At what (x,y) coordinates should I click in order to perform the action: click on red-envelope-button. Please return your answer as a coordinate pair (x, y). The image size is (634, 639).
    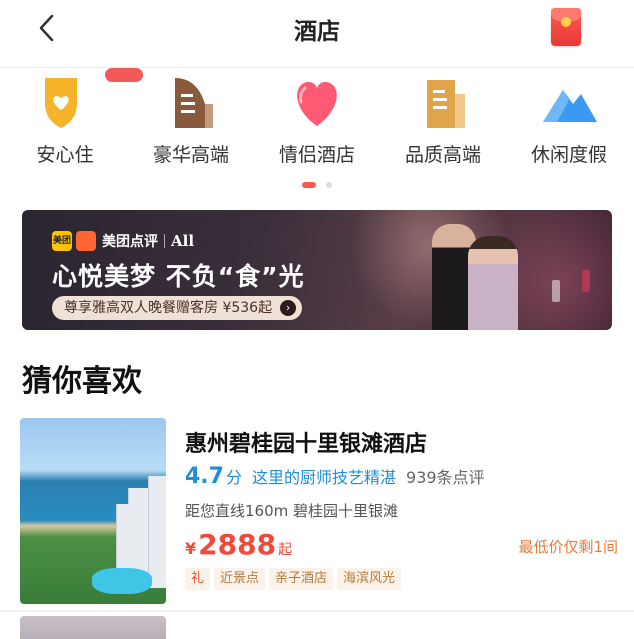
    Looking at the image, I should click on (566, 27).